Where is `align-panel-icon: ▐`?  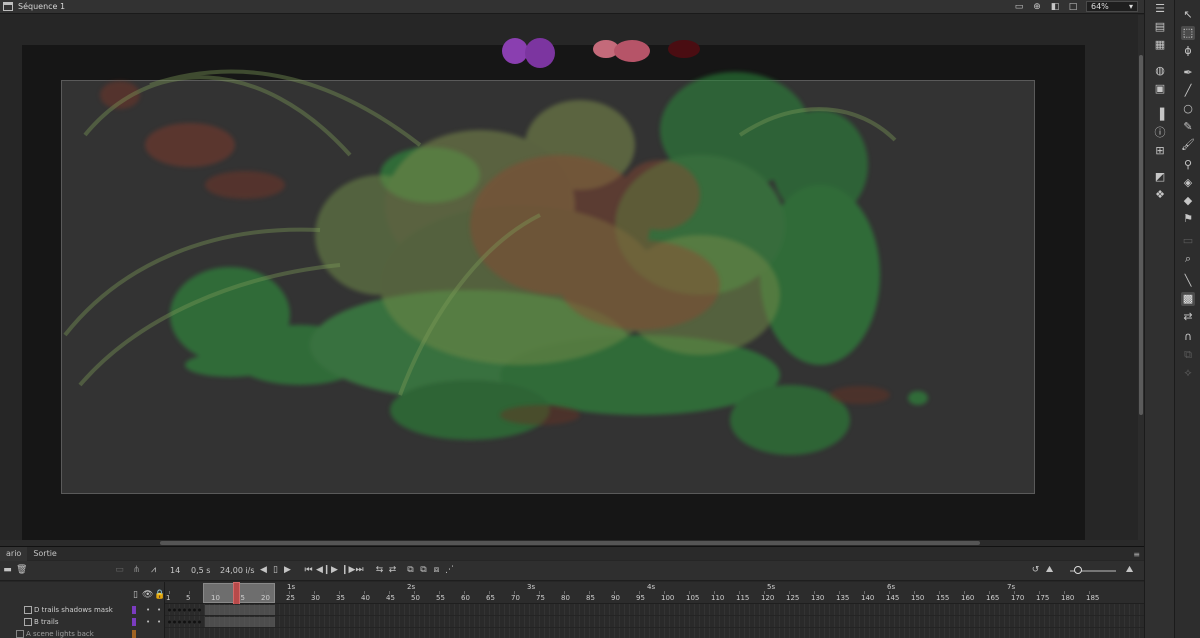
align-panel-icon: ▐ is located at coordinates (1160, 115).